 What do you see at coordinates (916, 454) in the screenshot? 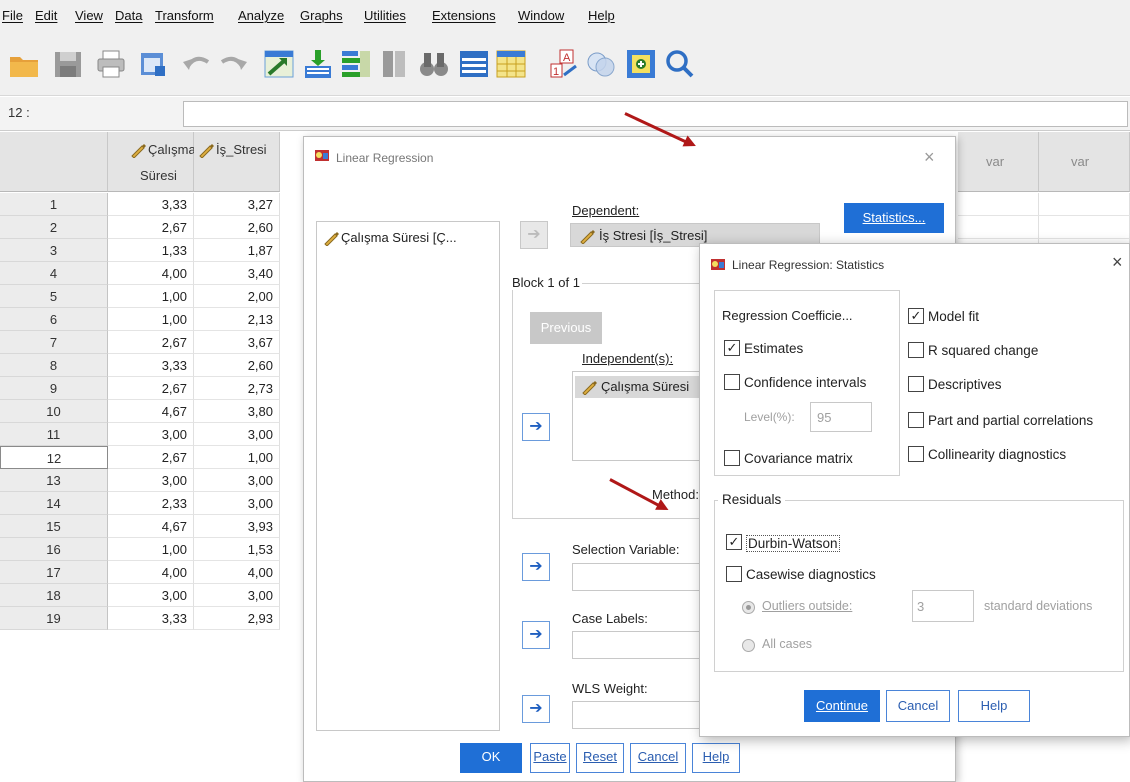
I see `collinearity-diagnostics-checkbox` at bounding box center [916, 454].